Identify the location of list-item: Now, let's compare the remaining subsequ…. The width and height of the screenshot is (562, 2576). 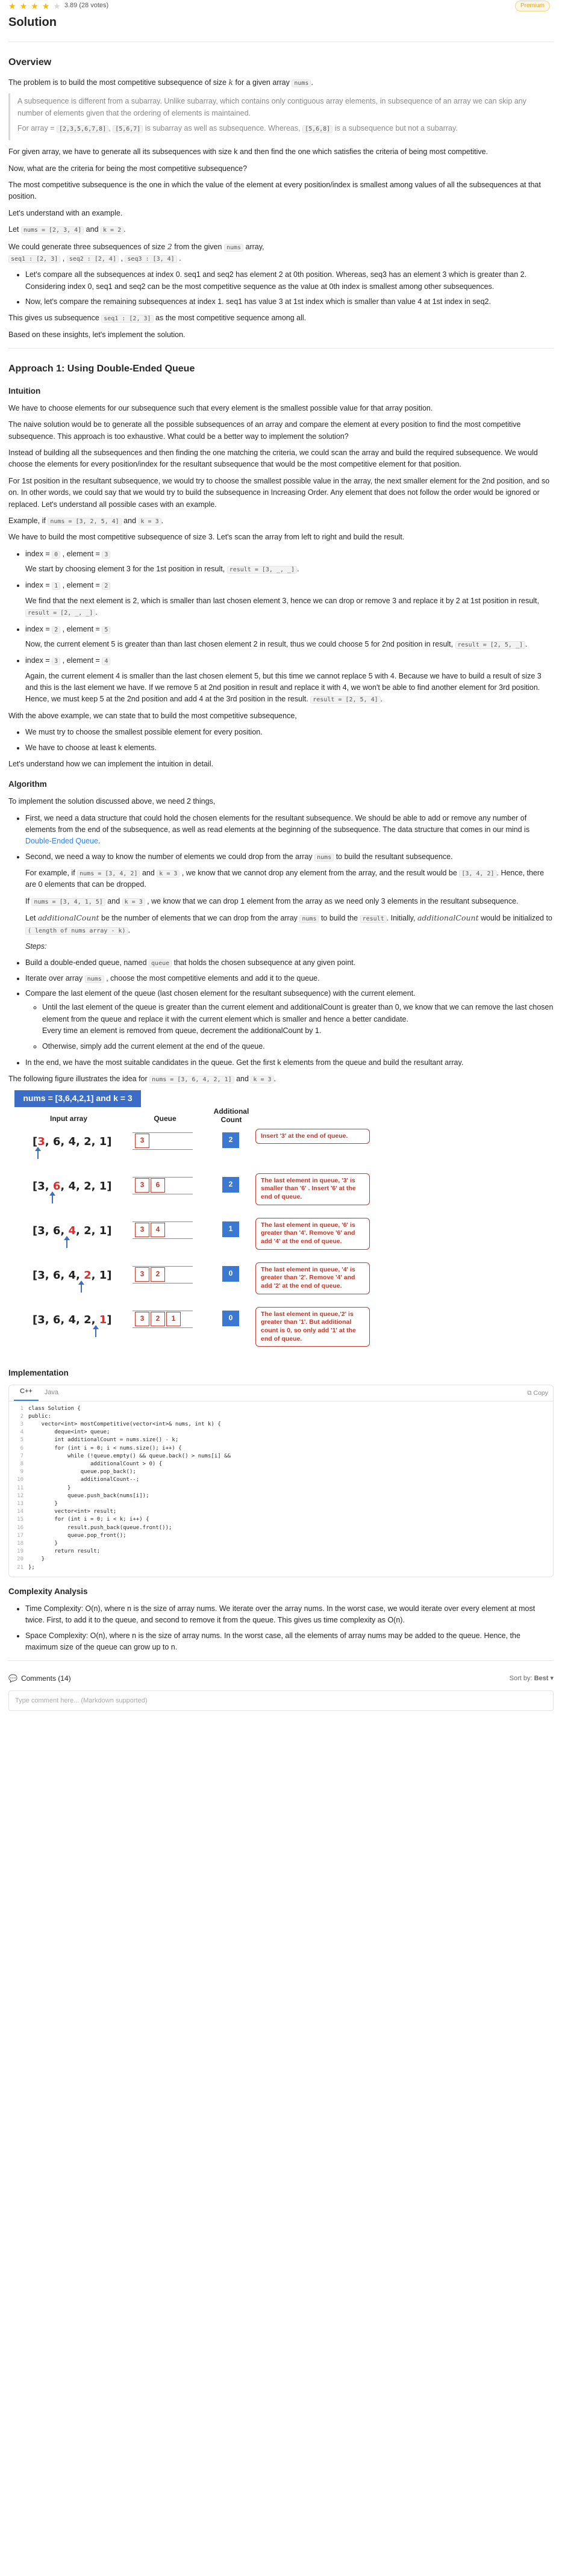
(289, 302).